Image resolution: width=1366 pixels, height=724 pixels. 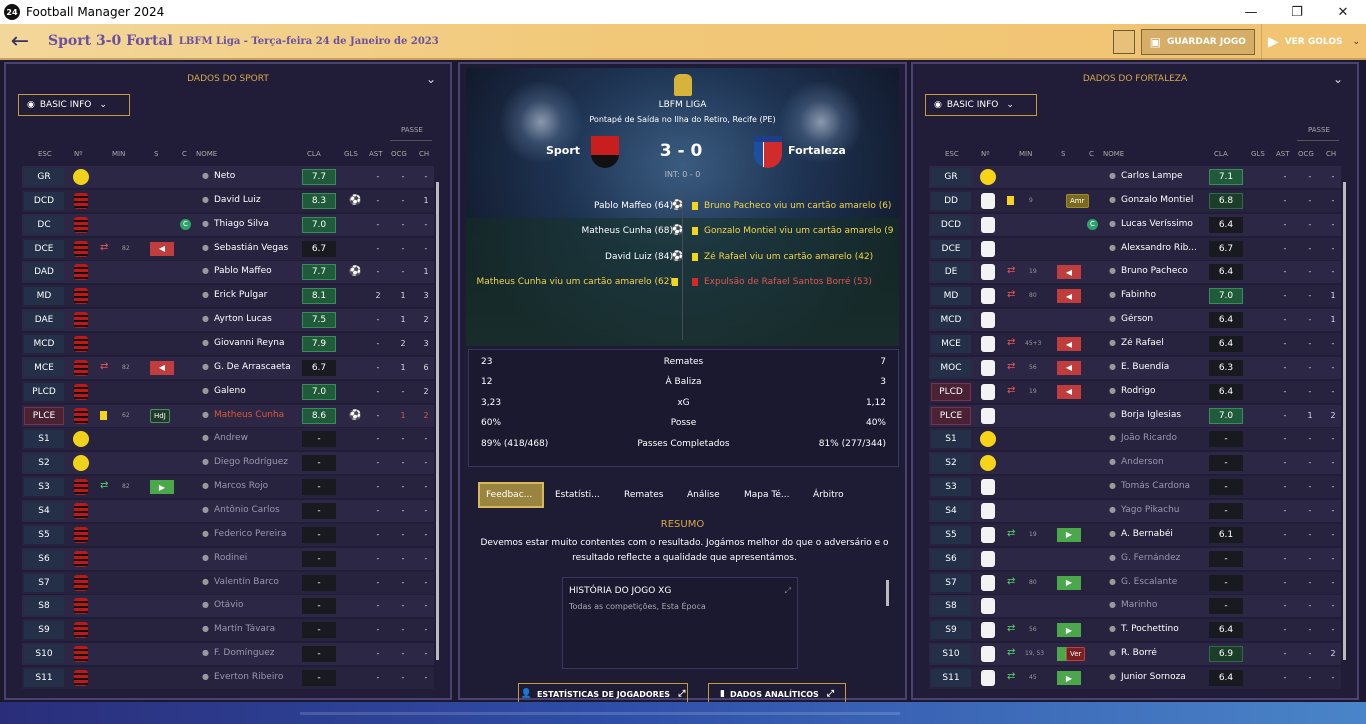 What do you see at coordinates (703, 495) in the screenshot?
I see `tab-analysis: Análise` at bounding box center [703, 495].